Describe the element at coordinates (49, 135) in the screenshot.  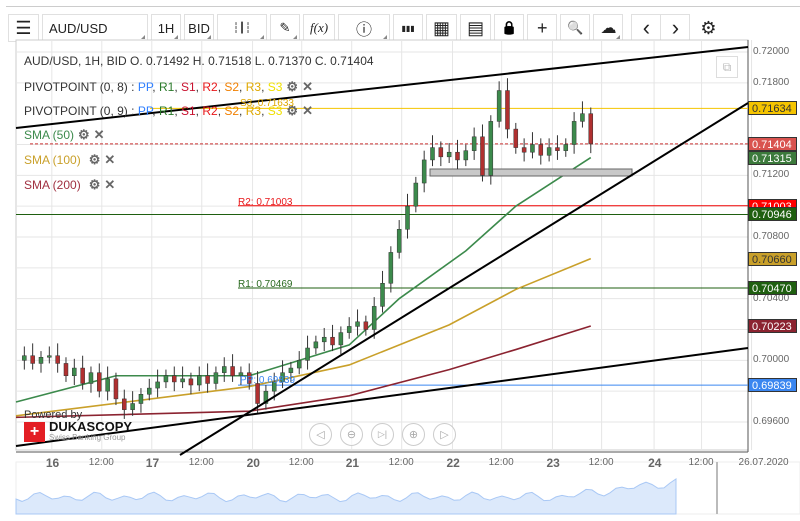
I see `sma50-label: SMA (50)` at that location.